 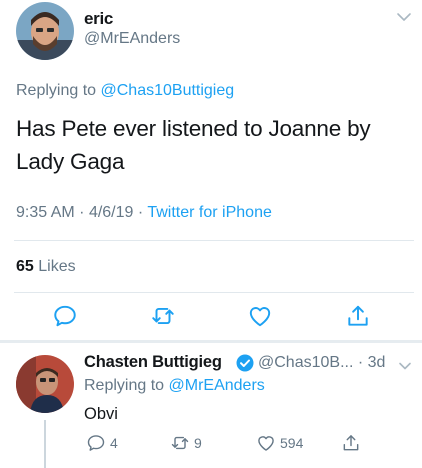 What do you see at coordinates (211, 341) in the screenshot?
I see `section-divider` at bounding box center [211, 341].